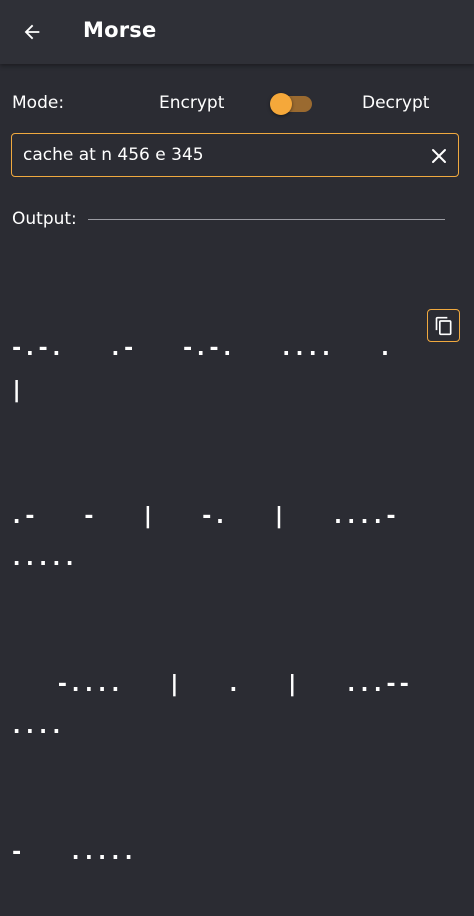 The width and height of the screenshot is (474, 916). I want to click on copy-button, so click(443, 325).